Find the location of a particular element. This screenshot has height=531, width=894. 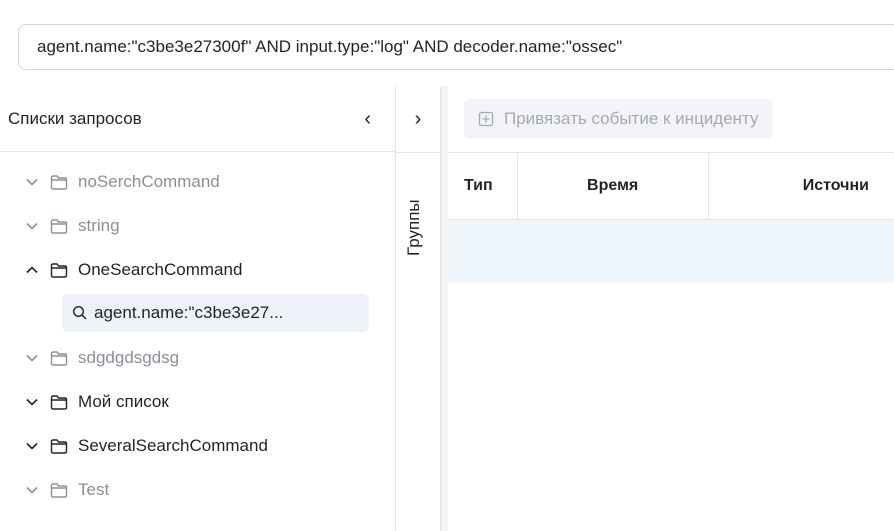

tree-item-onesearchcommand: OneSearchCommand is located at coordinates (197, 270).